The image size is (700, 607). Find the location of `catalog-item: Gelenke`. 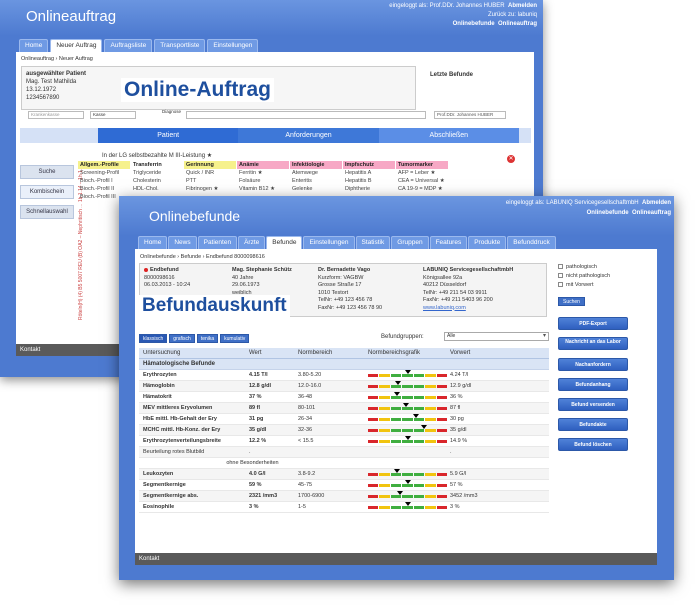

catalog-item: Gelenke is located at coordinates (316, 189).